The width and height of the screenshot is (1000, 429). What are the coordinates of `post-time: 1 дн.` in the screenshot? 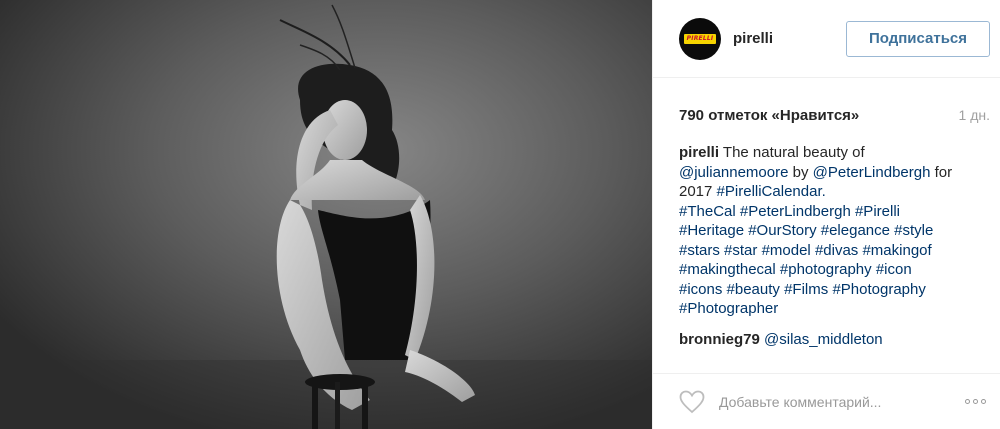 It's located at (974, 115).